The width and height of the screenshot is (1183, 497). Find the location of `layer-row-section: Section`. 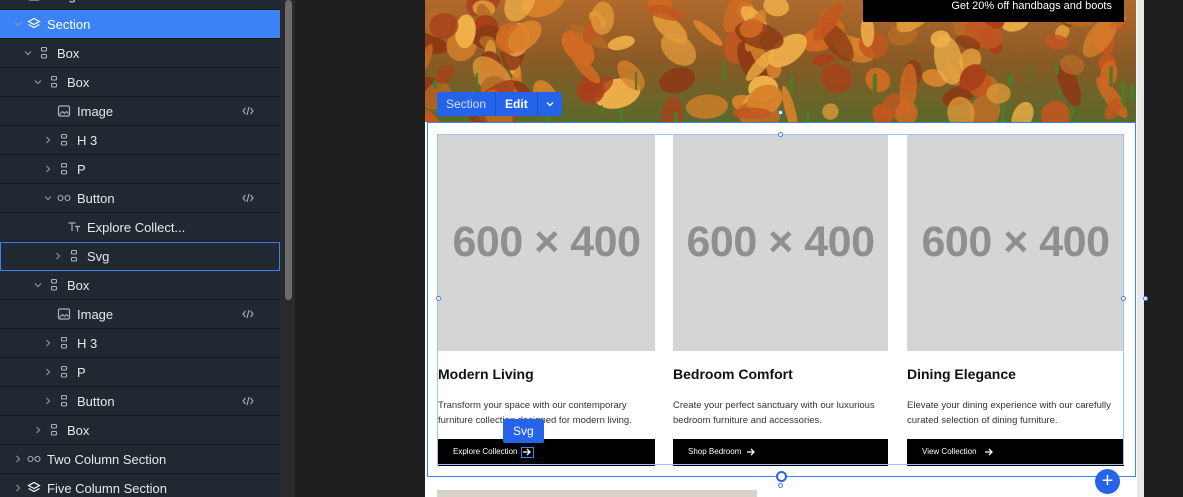

layer-row-section: Section is located at coordinates (140, 24).